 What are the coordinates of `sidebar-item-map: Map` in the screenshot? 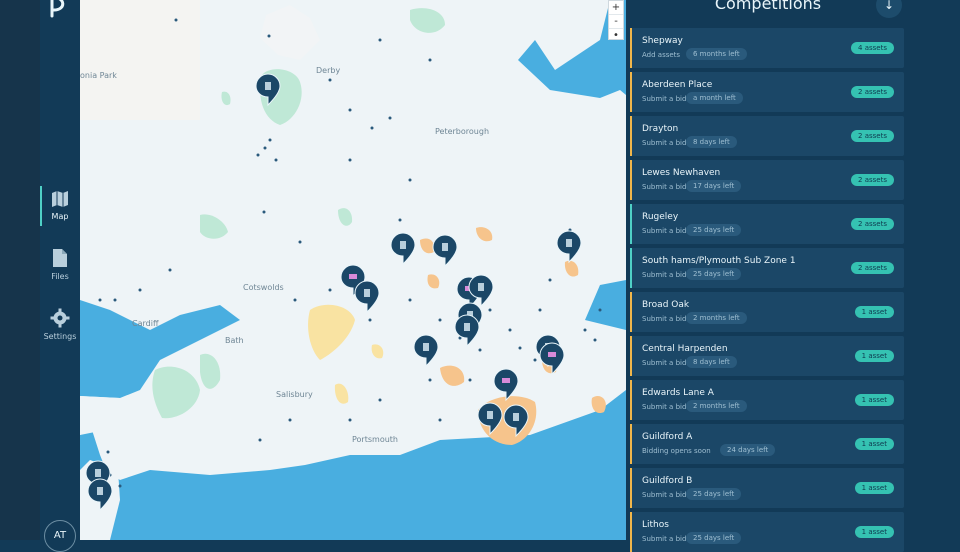 It's located at (60, 206).